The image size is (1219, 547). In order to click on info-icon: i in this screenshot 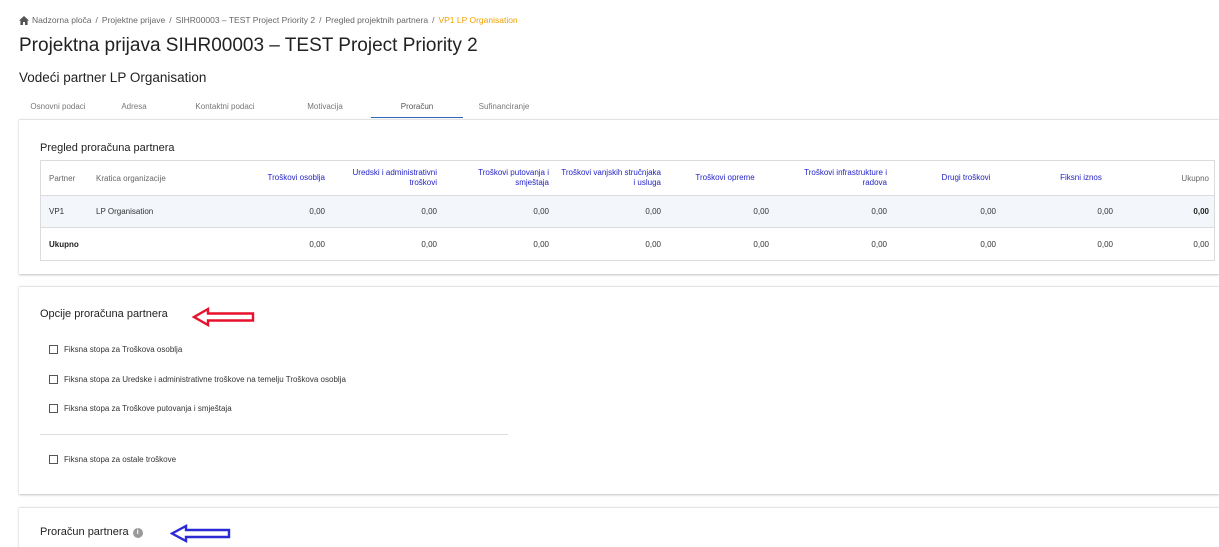, I will do `click(137, 533)`.